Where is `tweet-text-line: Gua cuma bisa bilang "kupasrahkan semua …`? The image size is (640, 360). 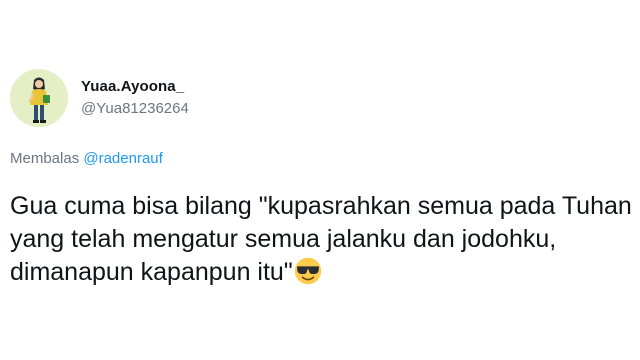
tweet-text-line: Gua cuma bisa bilang "kupasrahkan semua … is located at coordinates (321, 206).